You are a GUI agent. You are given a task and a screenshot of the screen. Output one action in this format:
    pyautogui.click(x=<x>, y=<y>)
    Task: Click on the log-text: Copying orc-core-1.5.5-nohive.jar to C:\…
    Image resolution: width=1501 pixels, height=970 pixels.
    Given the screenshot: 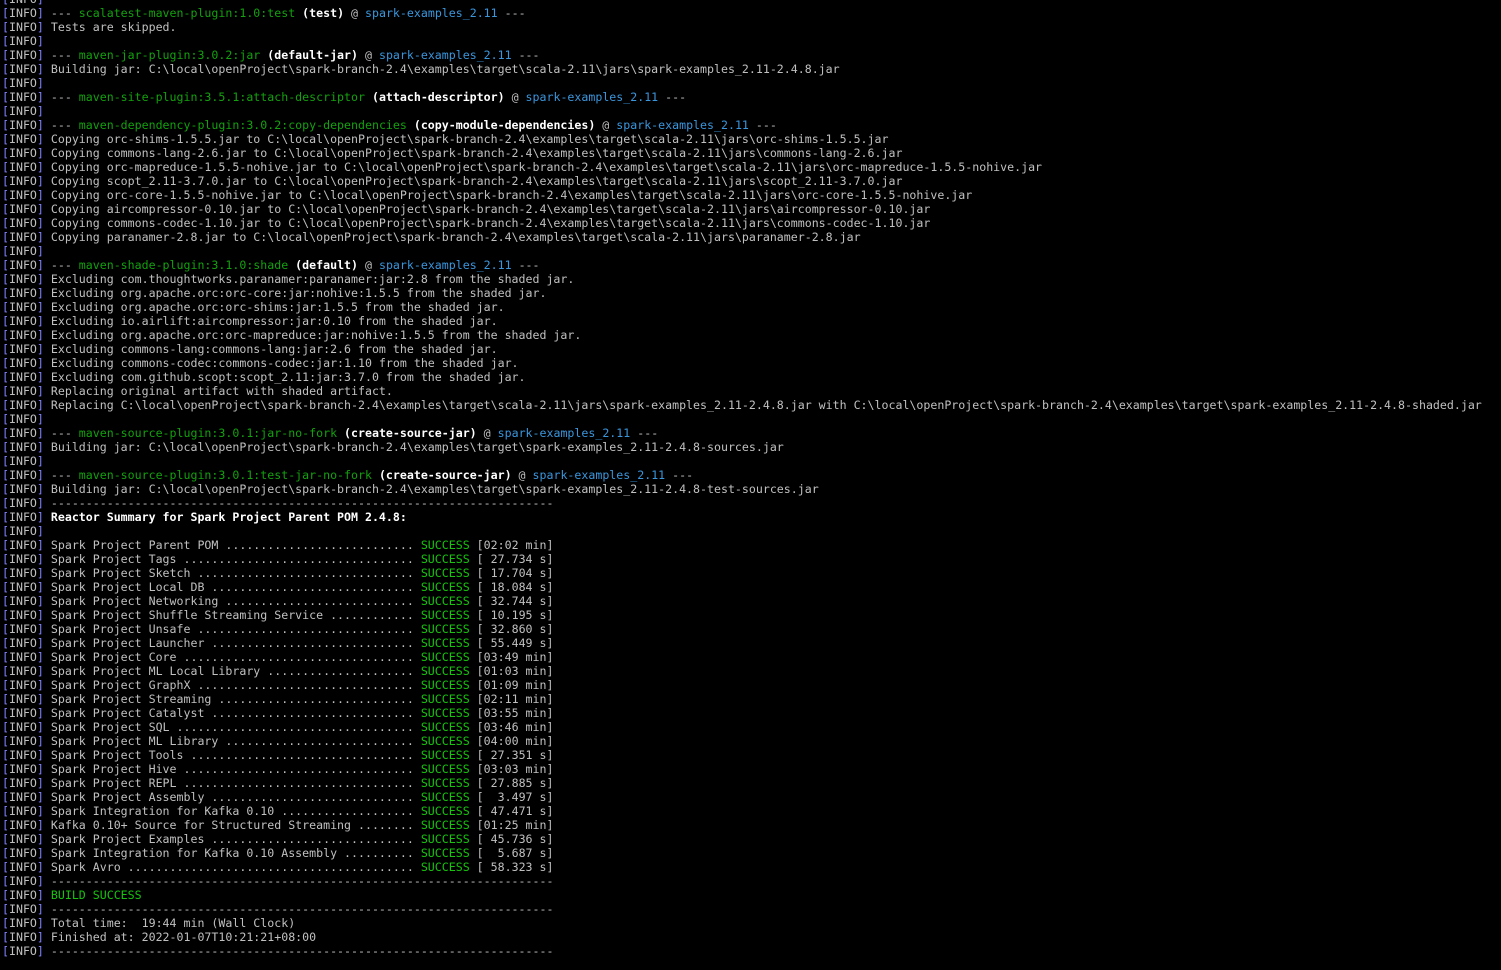 What is the action you would take?
    pyautogui.click(x=511, y=195)
    